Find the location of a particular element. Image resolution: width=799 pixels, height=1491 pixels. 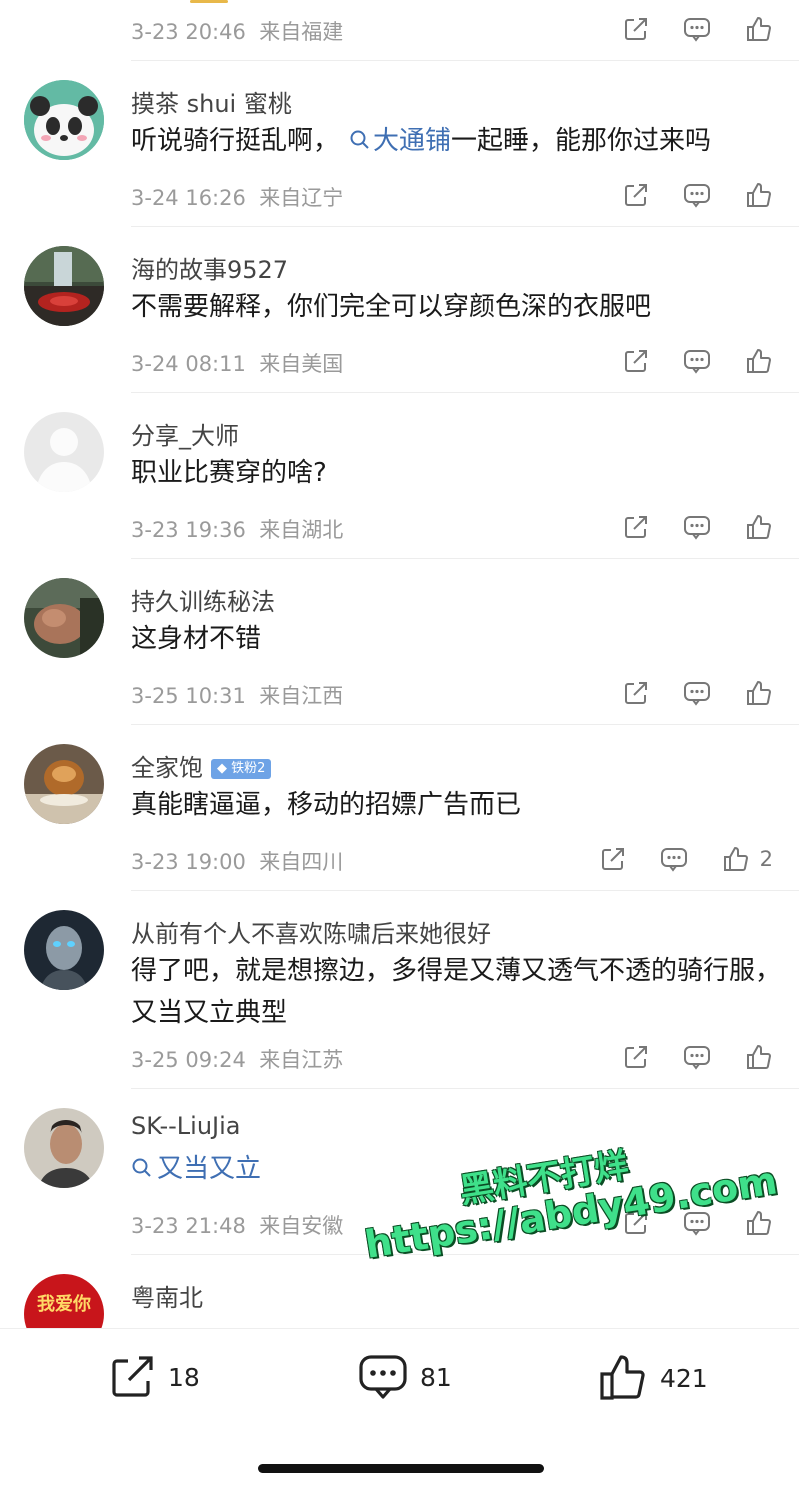

topic-link-text: 又当又立 is located at coordinates (209, 1169).